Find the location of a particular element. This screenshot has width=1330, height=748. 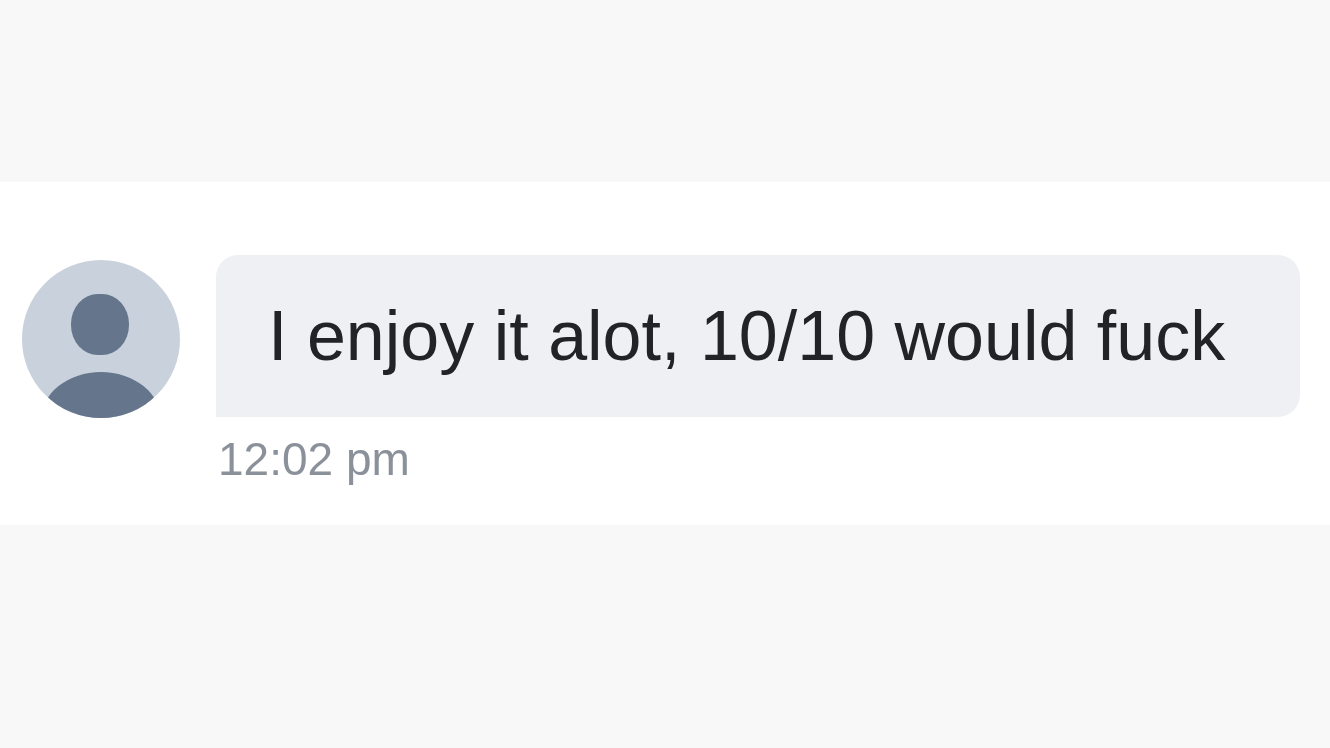

avatar-icon is located at coordinates (101, 339).